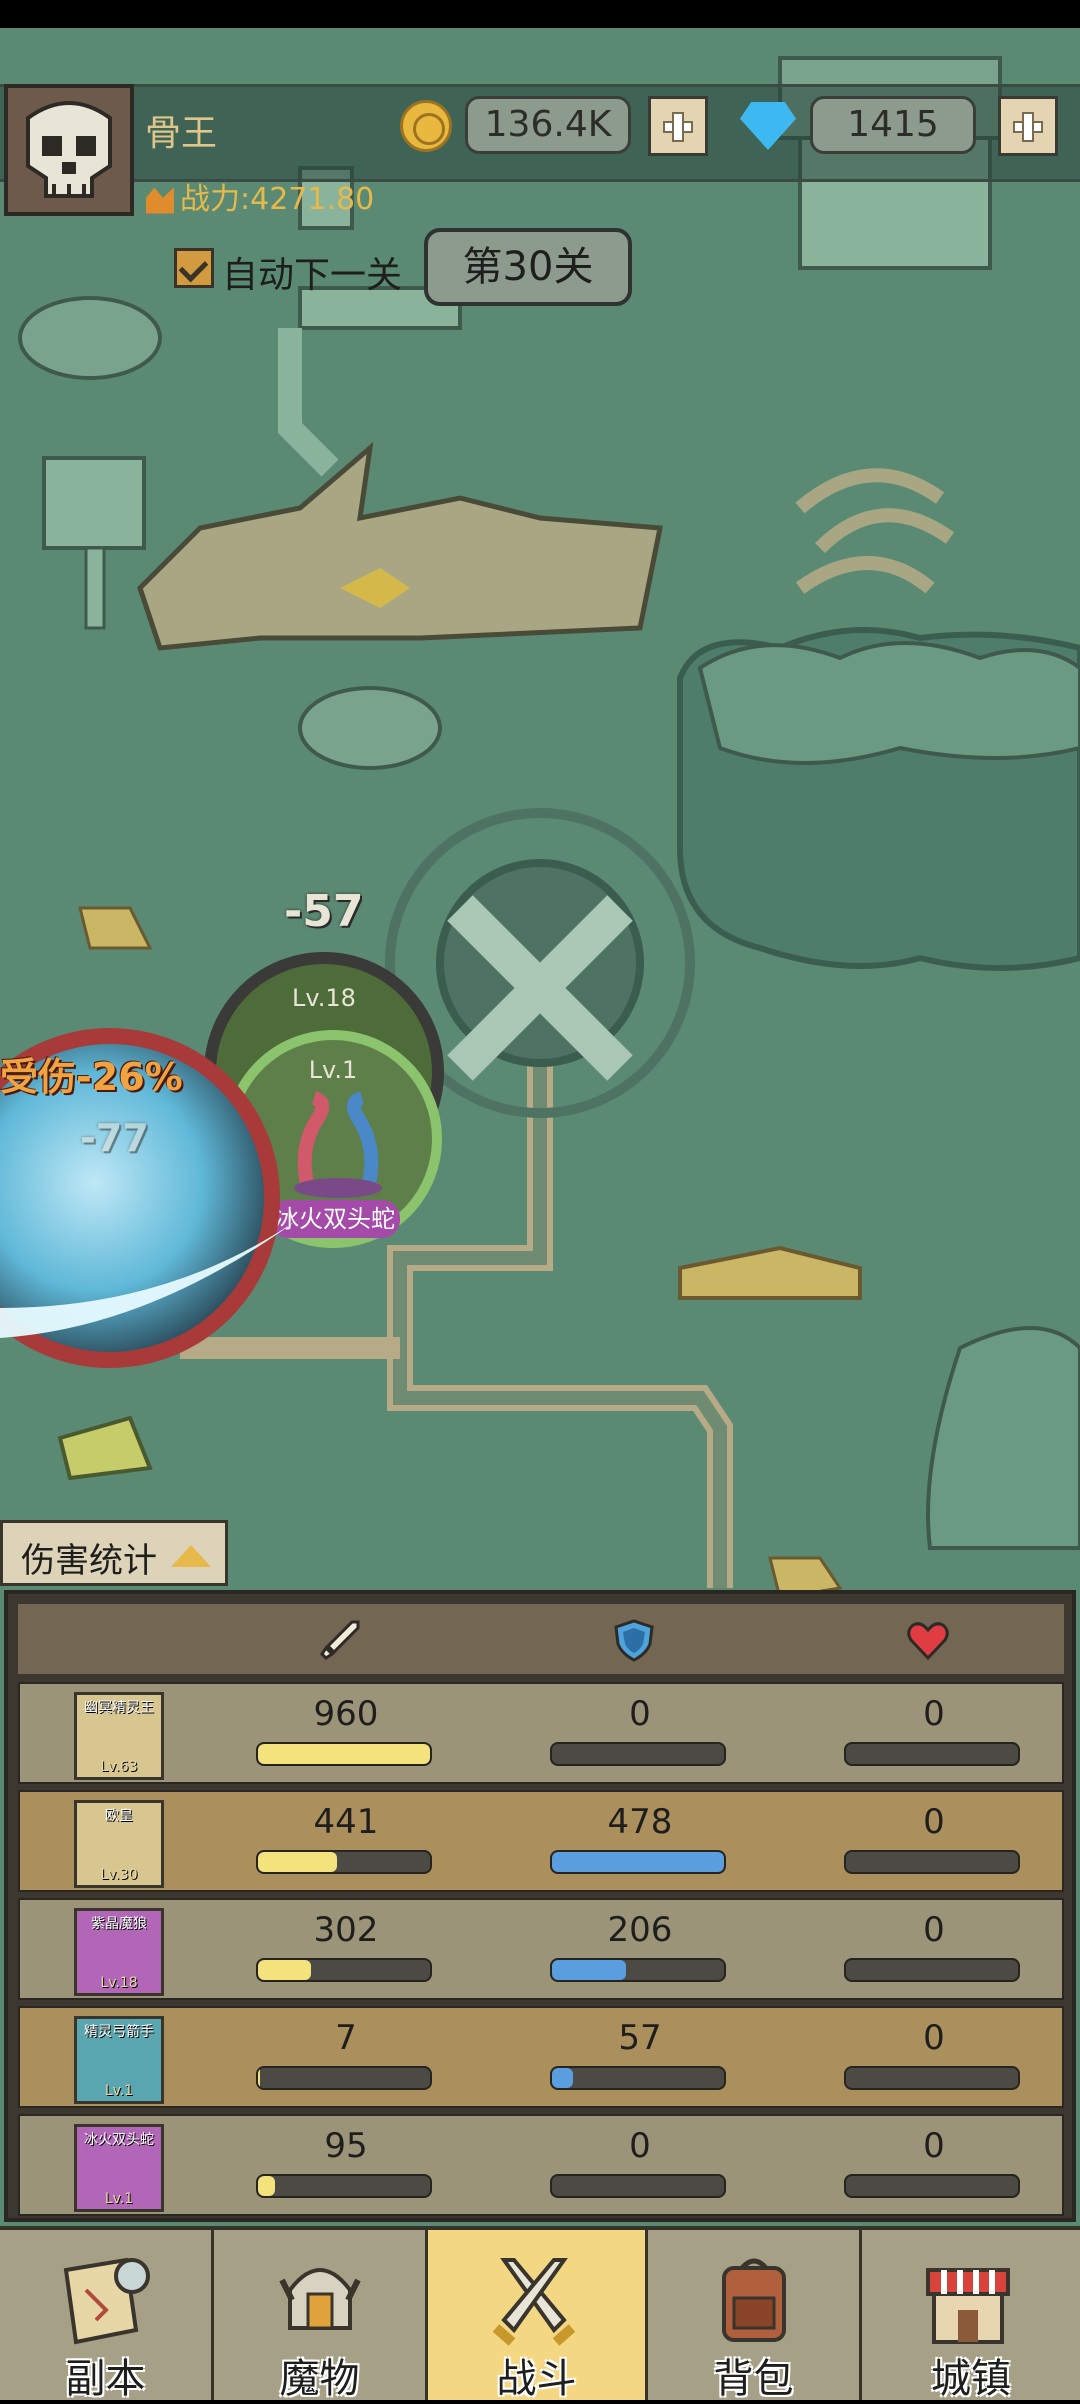  I want to click on unit-portrait: 欧皇 Lv.30, so click(119, 1844).